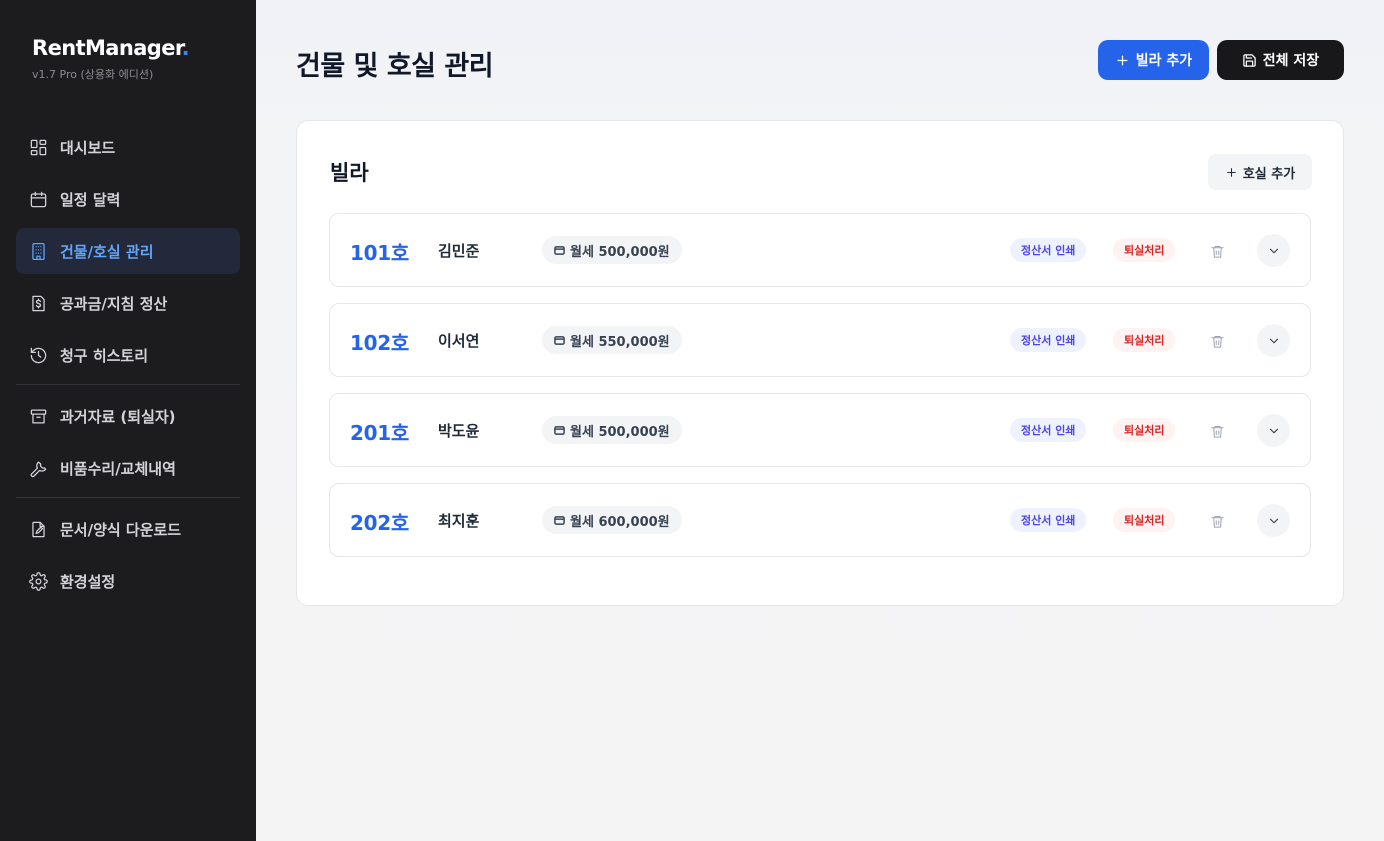  I want to click on calendar-icon, so click(38, 199).